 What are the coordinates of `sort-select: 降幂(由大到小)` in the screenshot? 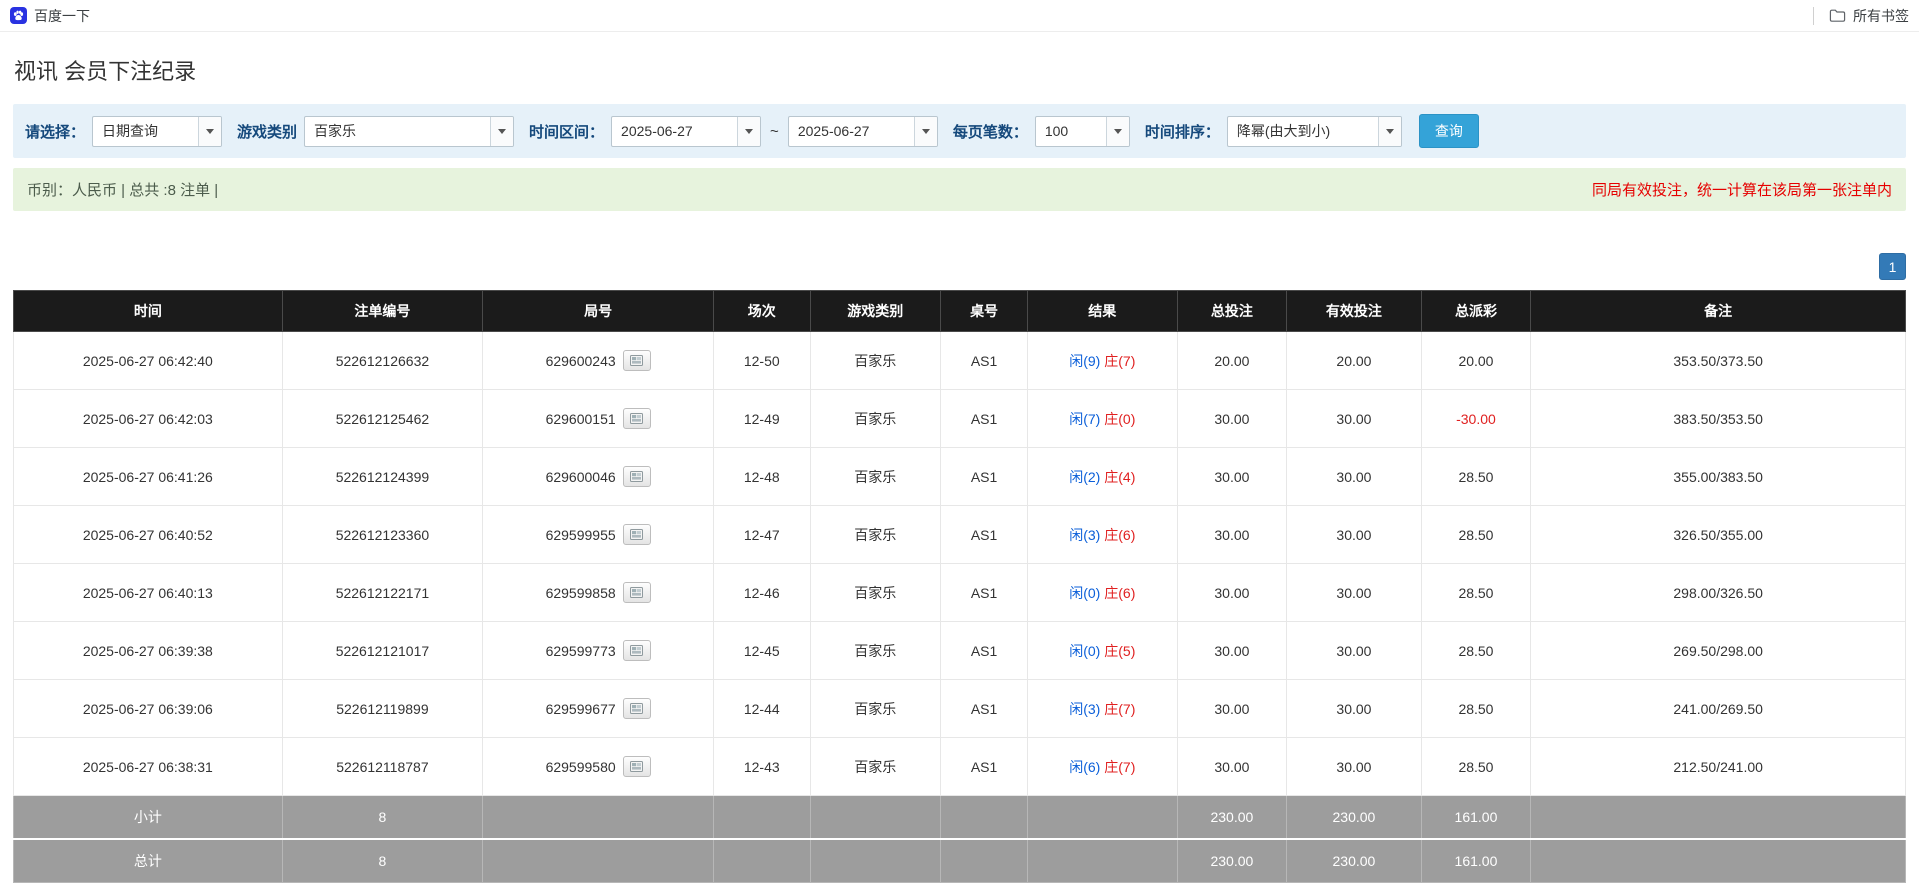 It's located at (1314, 131).